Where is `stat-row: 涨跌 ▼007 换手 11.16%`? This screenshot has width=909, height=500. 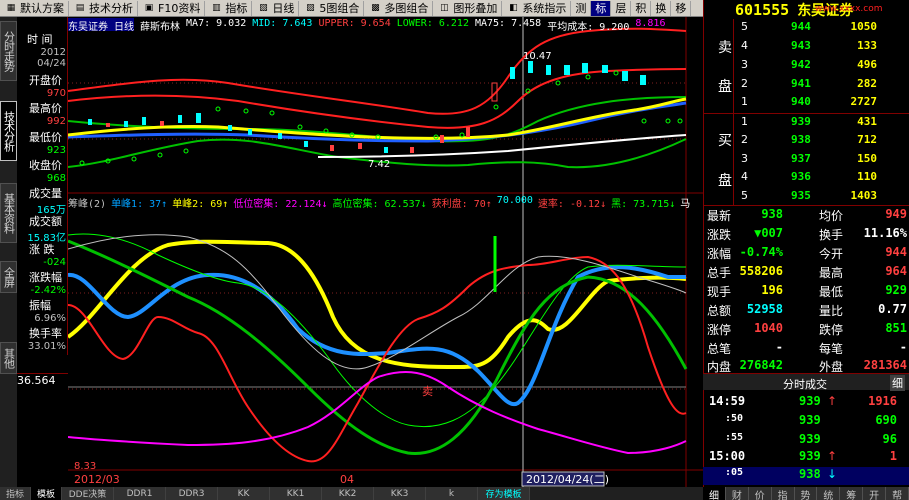 stat-row: 涨跌 ▼007 换手 11.16% is located at coordinates (806, 235).